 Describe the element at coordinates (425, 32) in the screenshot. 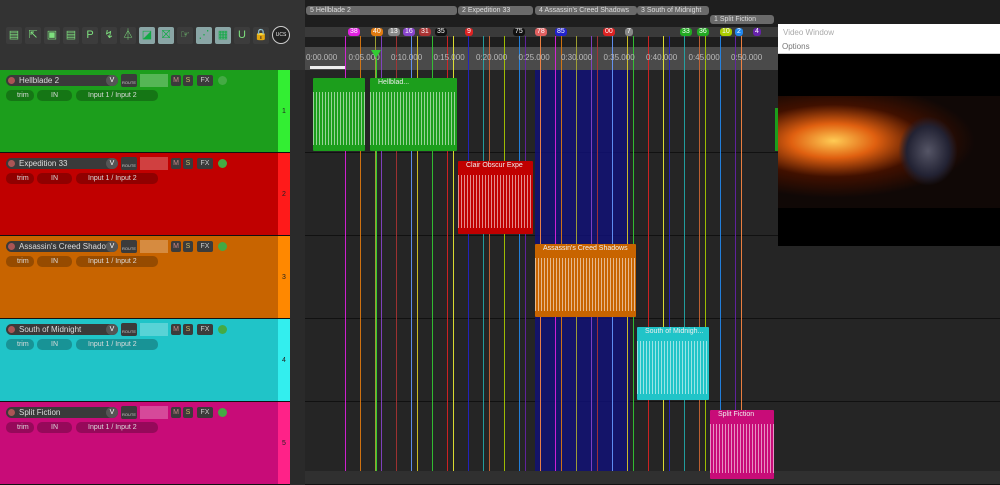

I see `marker-31: 31` at that location.